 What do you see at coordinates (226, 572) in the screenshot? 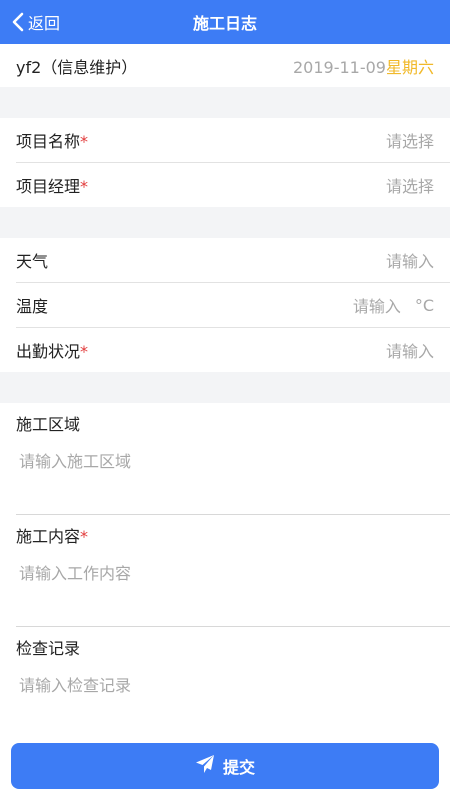
I see `work-content-textarea: 请输入工作内容` at bounding box center [226, 572].